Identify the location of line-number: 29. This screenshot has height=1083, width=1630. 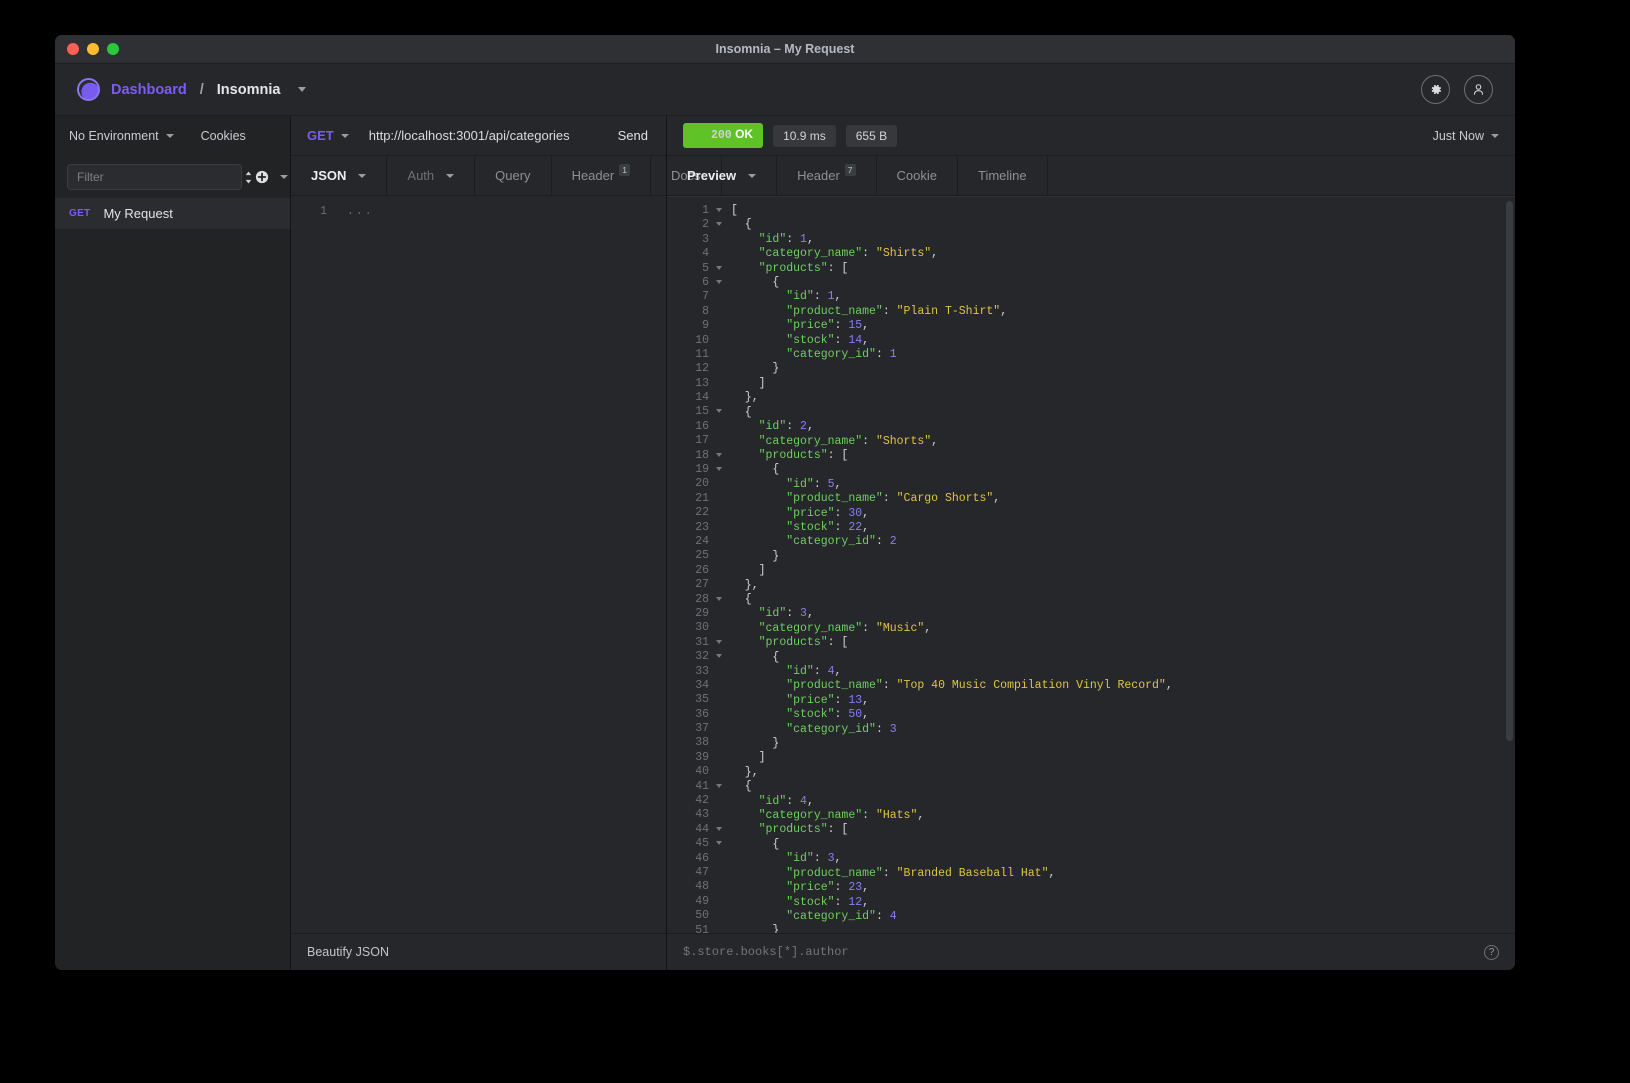
(702, 613).